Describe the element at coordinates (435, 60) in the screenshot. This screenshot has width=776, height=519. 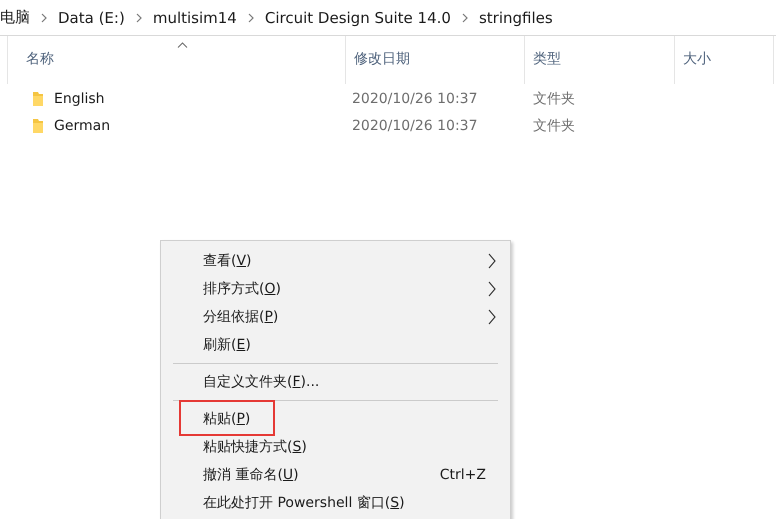
I see `column-header: 修改日期` at that location.